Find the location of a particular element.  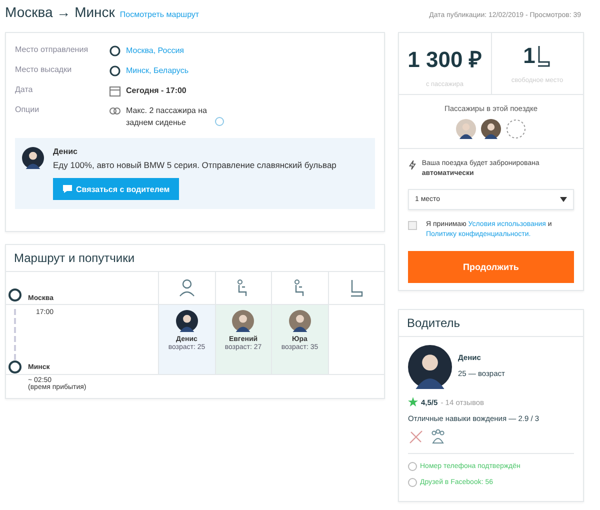

steering-person-icon is located at coordinates (187, 288).